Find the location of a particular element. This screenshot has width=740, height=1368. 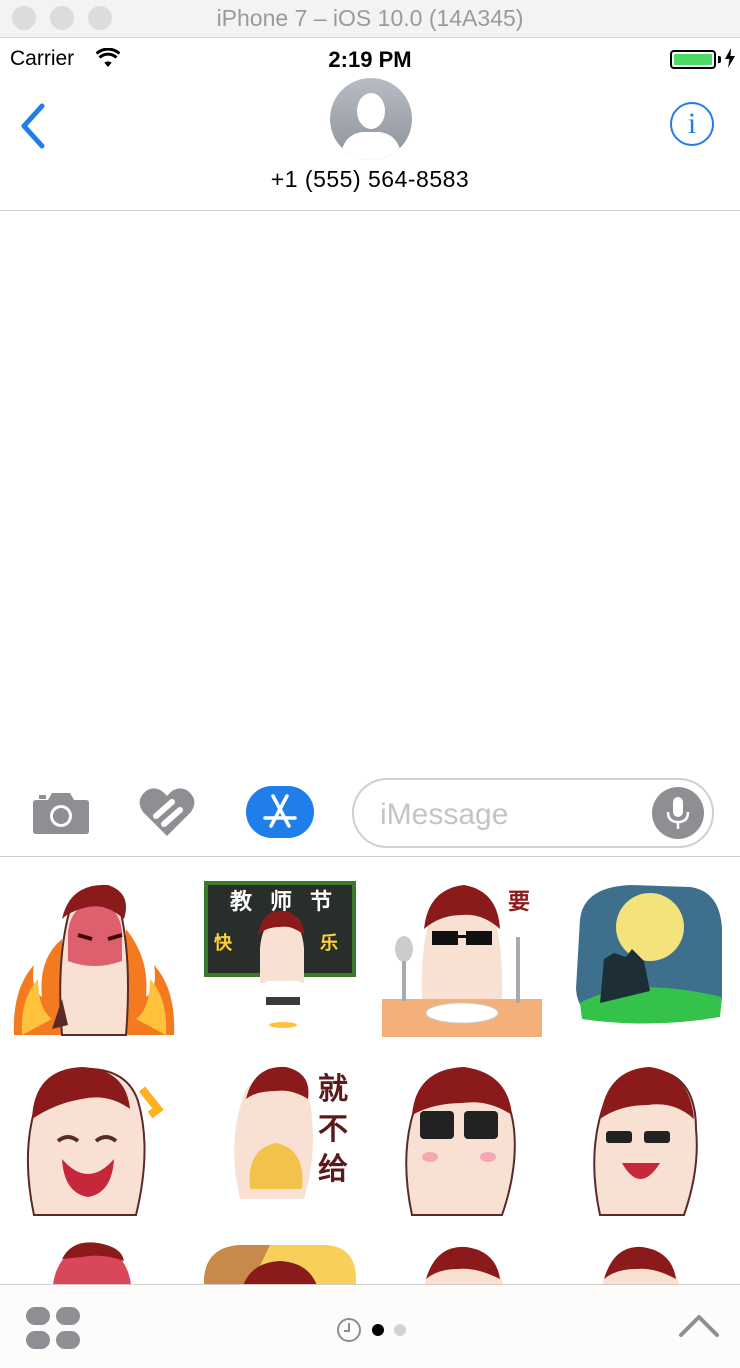

status-time: 2:19 PM is located at coordinates (370, 59).